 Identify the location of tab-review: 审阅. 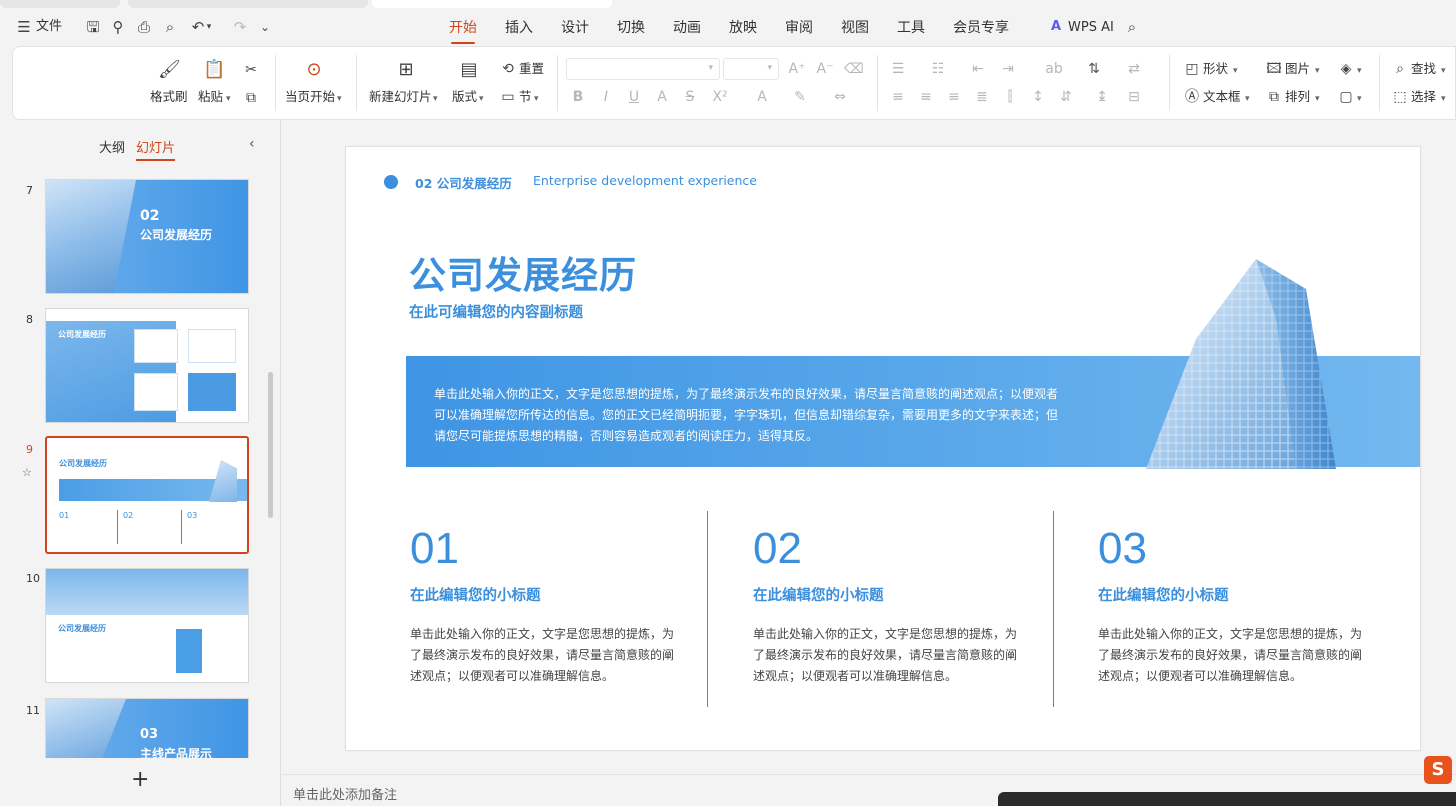
(799, 28).